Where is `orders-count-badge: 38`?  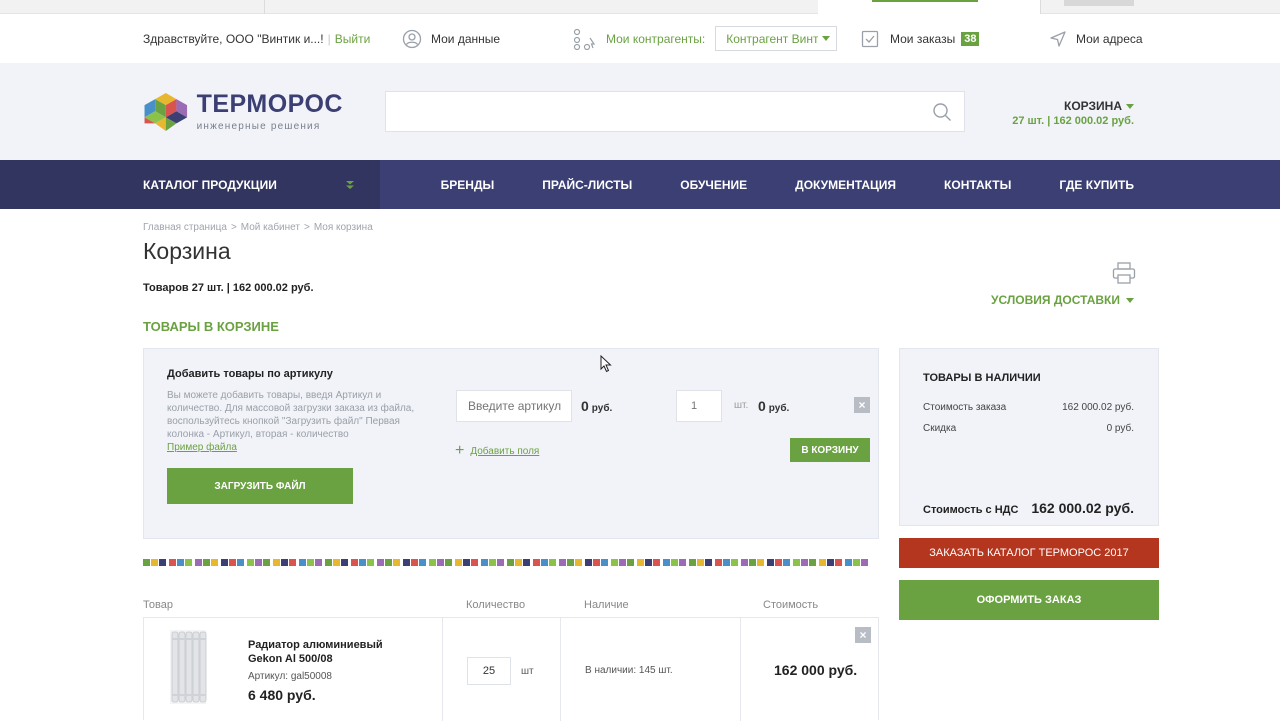 orders-count-badge: 38 is located at coordinates (970, 38).